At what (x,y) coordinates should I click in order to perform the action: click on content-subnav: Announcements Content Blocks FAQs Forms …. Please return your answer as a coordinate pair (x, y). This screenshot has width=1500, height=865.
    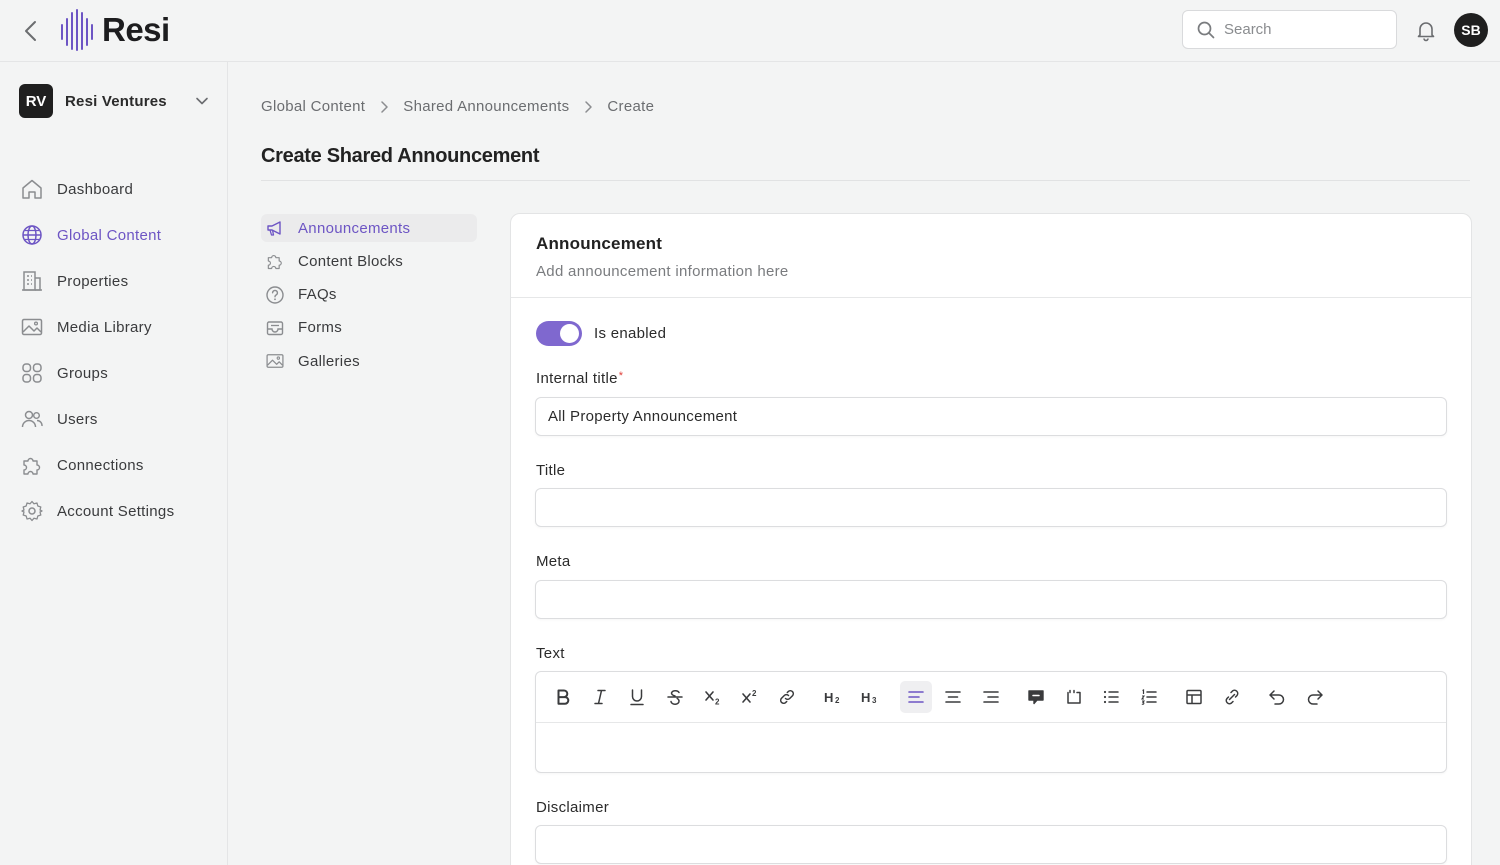
    Looking at the image, I should click on (369, 297).